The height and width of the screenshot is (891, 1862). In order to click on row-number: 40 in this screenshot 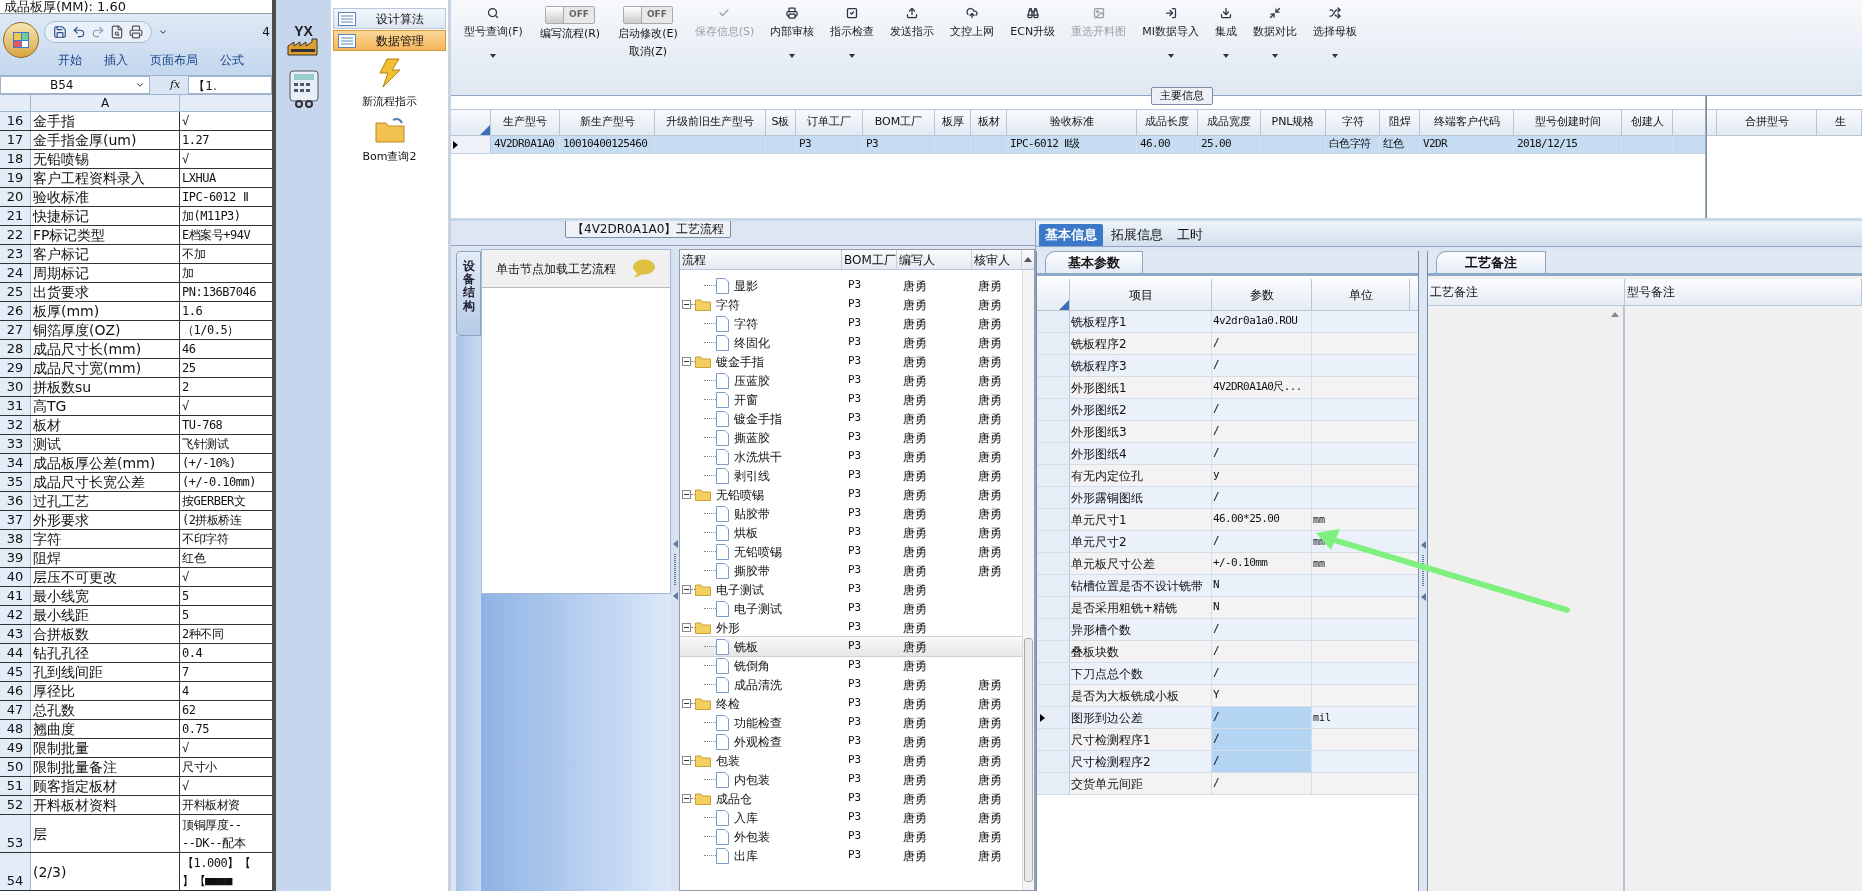, I will do `click(15, 577)`.